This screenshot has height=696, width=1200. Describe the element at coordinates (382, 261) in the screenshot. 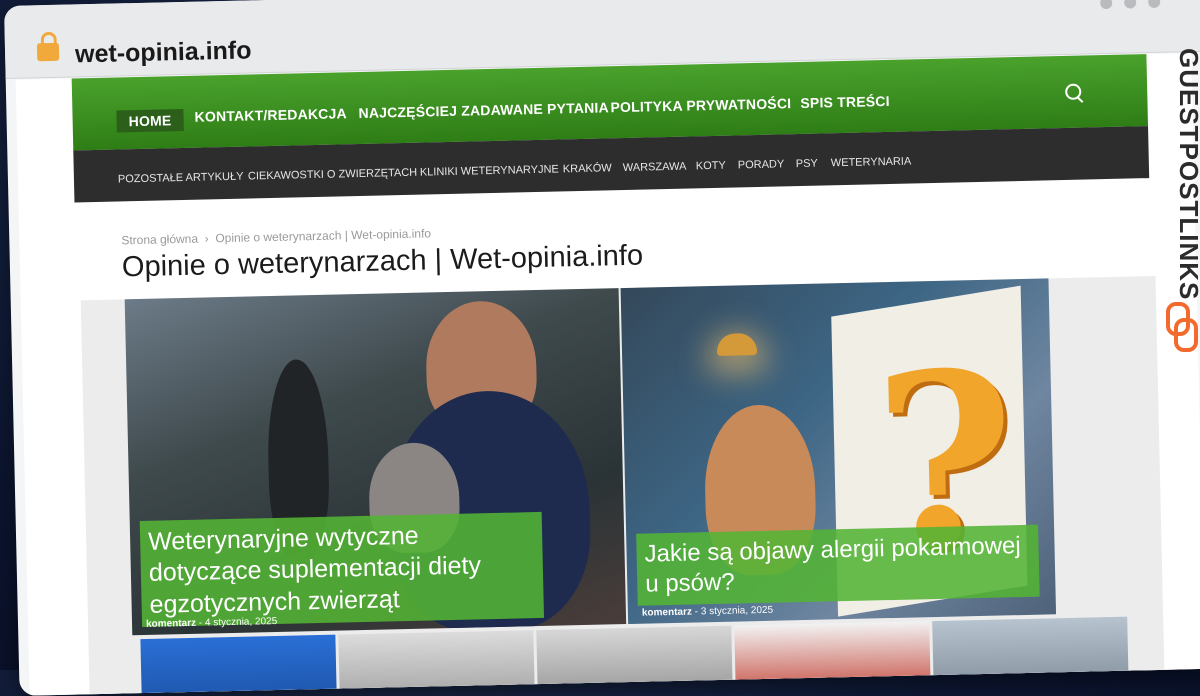

I see `page-title: Opinie o weterynarzach | Wet-opinia.info` at that location.